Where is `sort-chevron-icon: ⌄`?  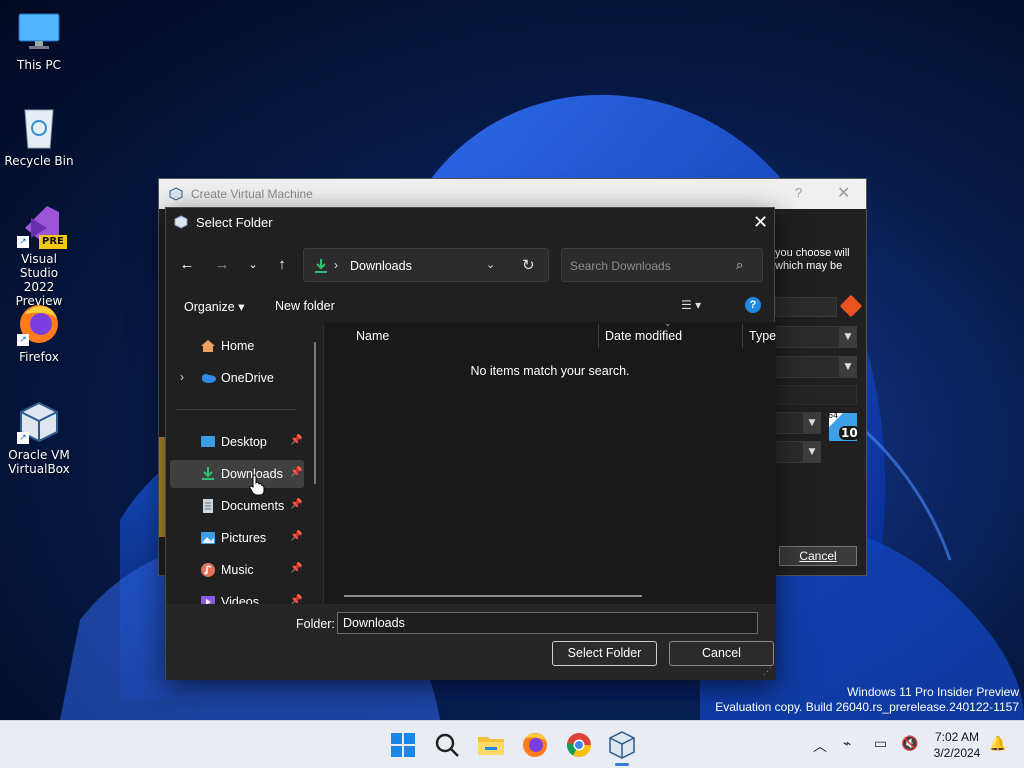
sort-chevron-icon: ⌄ is located at coordinates (668, 323).